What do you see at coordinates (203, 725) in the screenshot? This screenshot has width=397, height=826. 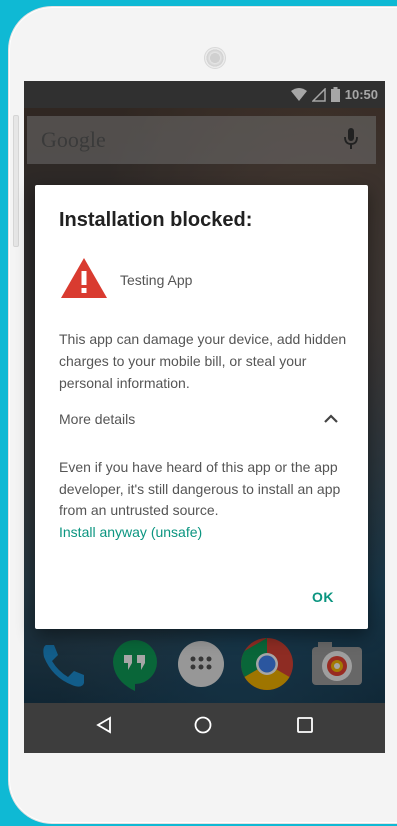 I see `home-button` at bounding box center [203, 725].